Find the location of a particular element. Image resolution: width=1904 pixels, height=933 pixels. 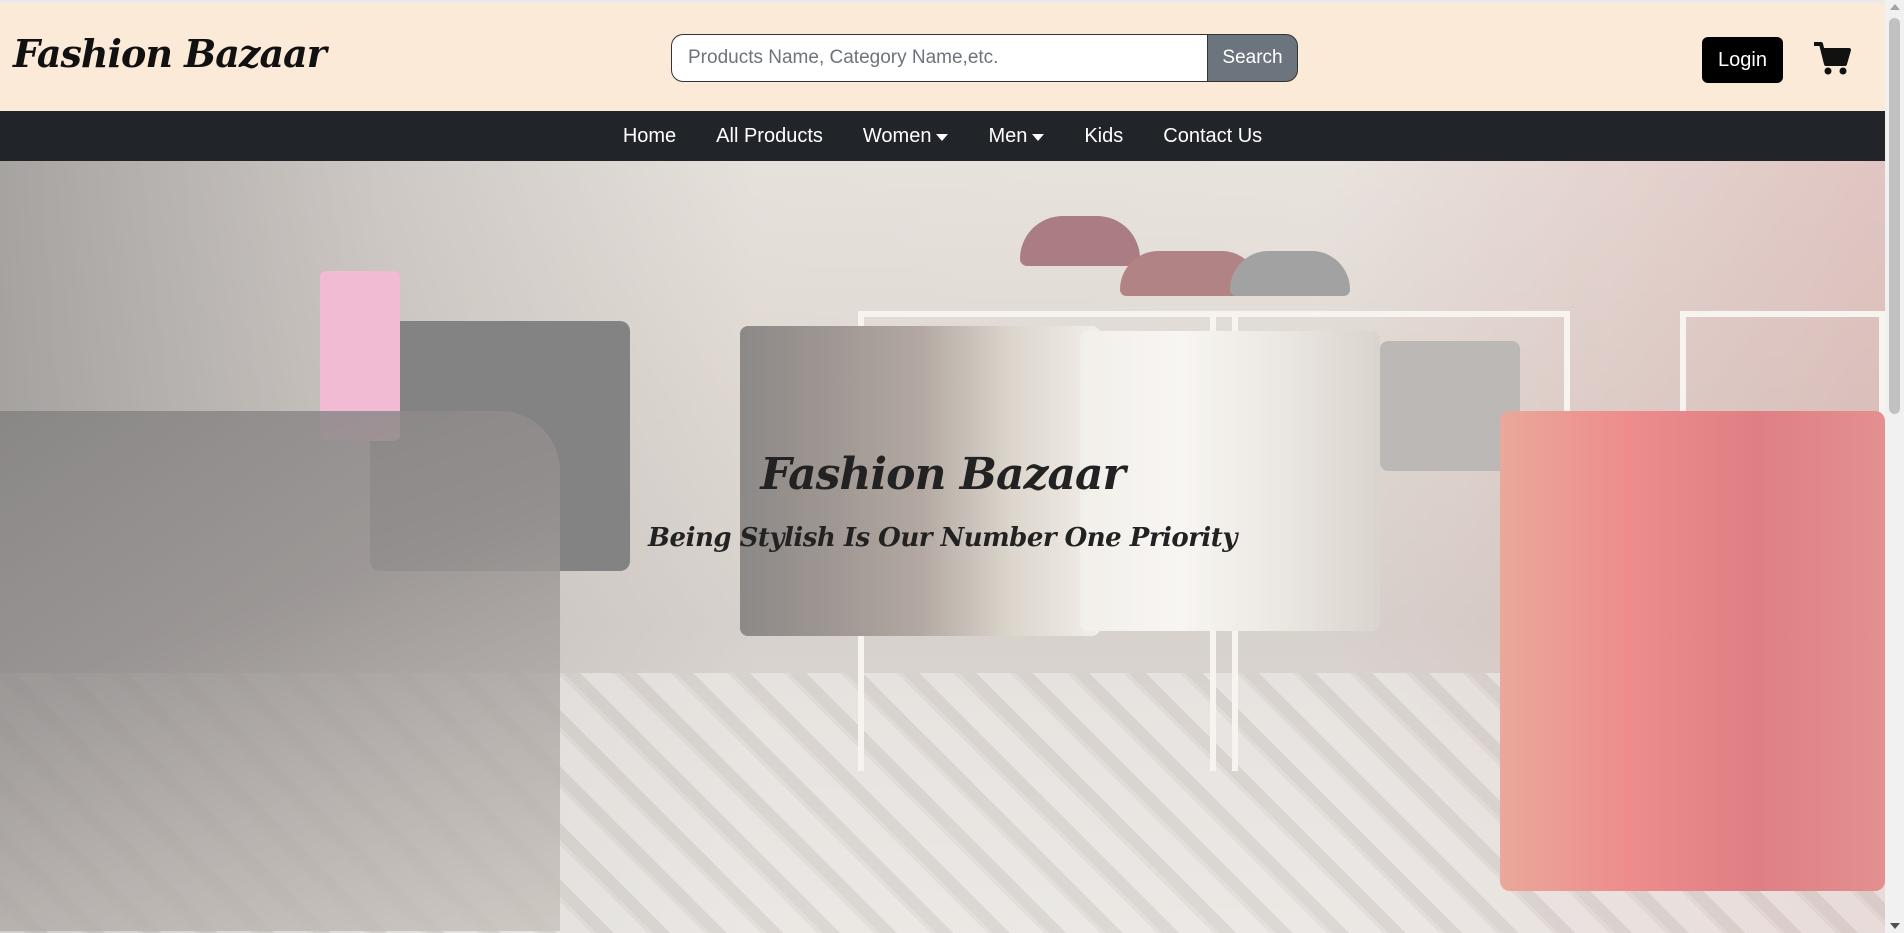

search-form: Search is located at coordinates (984, 58).